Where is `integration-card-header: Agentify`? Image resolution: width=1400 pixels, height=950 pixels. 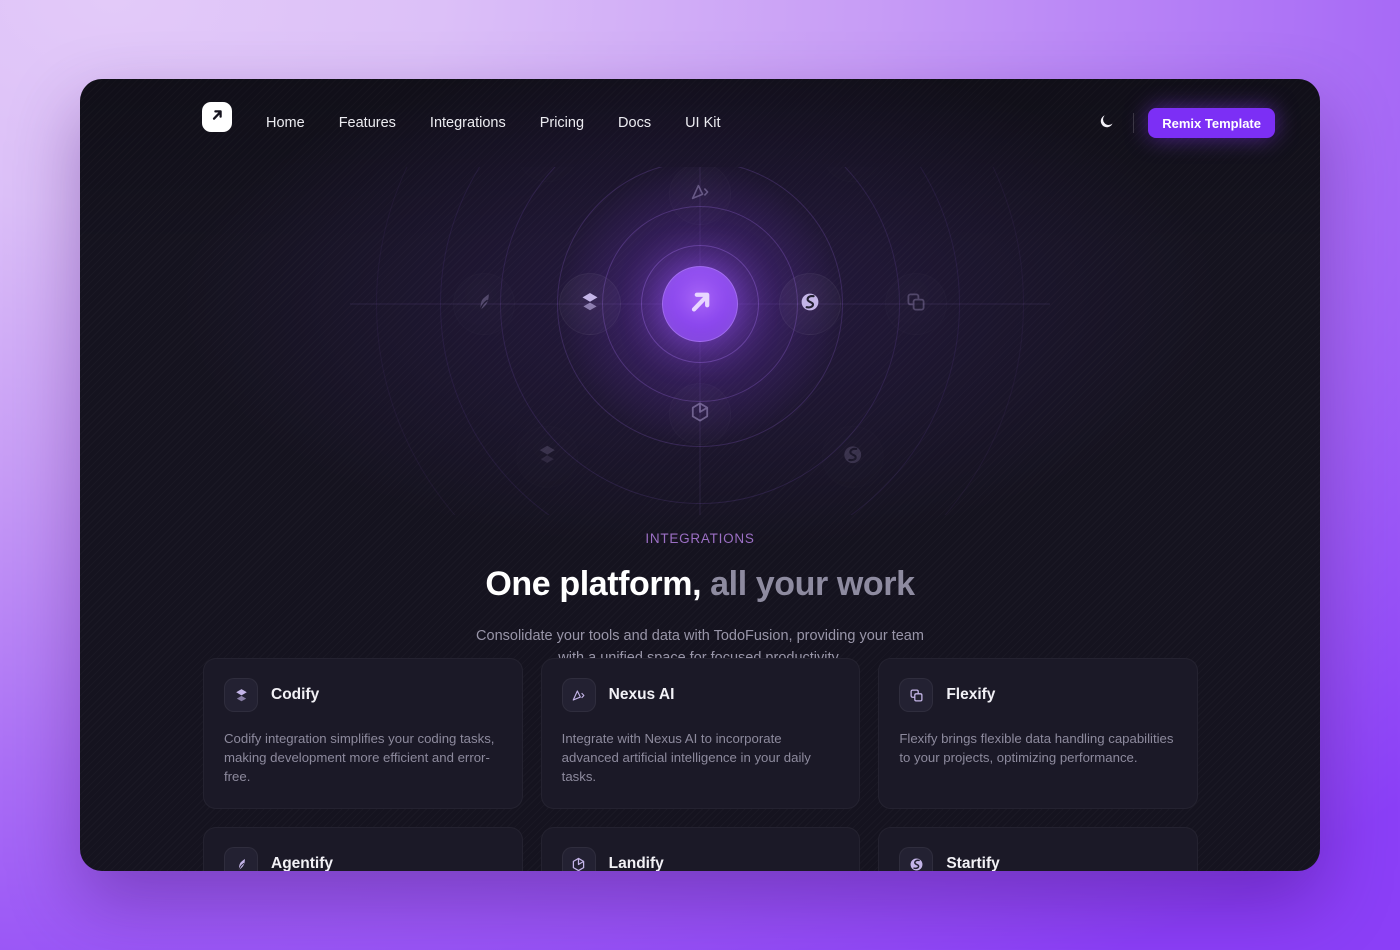
integration-card-header: Agentify is located at coordinates (363, 859).